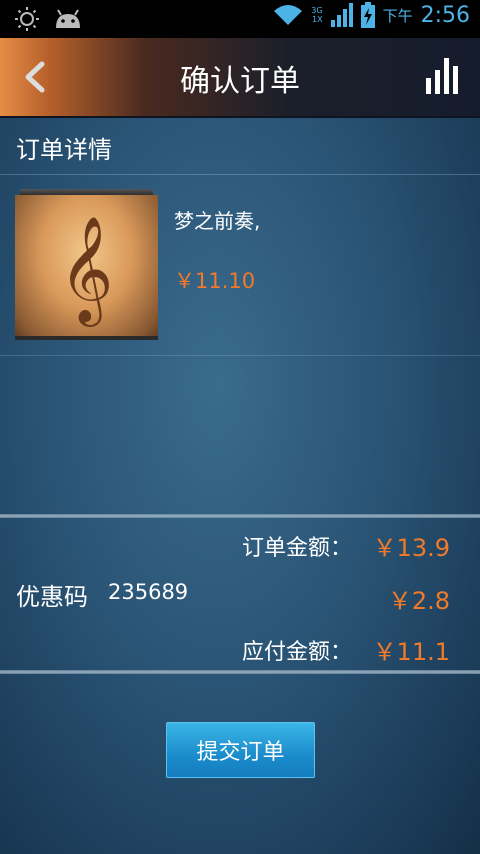  I want to click on status-ampm: 下午, so click(397, 15).